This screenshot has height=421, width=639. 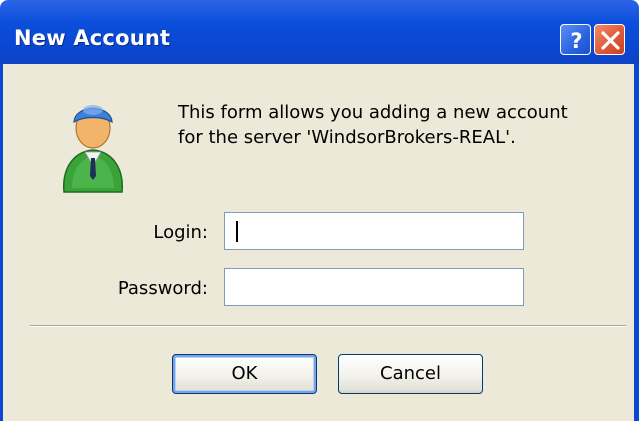 I want to click on description-line-2: for the server 'WindsorBrokers-REAL'., so click(x=347, y=137).